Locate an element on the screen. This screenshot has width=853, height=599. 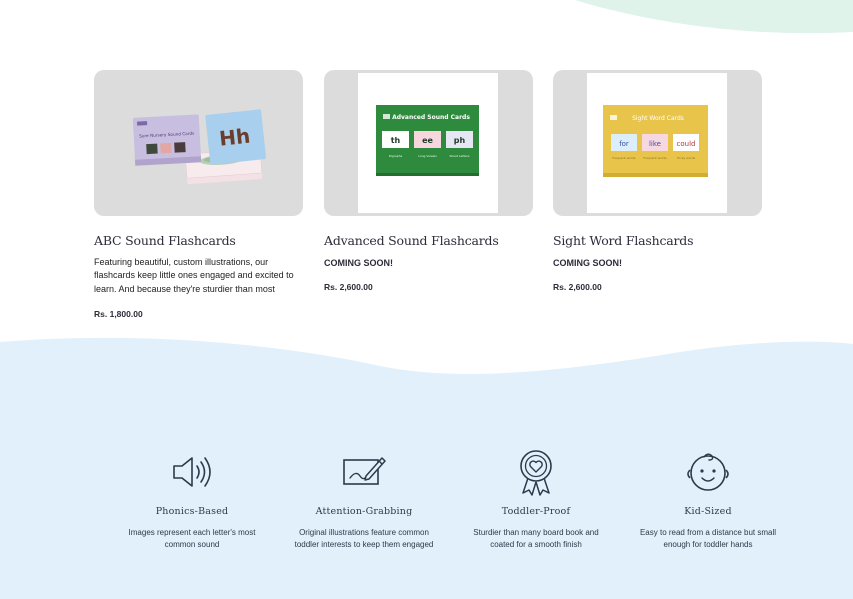
feature-description-line: coated for a smooth finish is located at coordinates (536, 544).